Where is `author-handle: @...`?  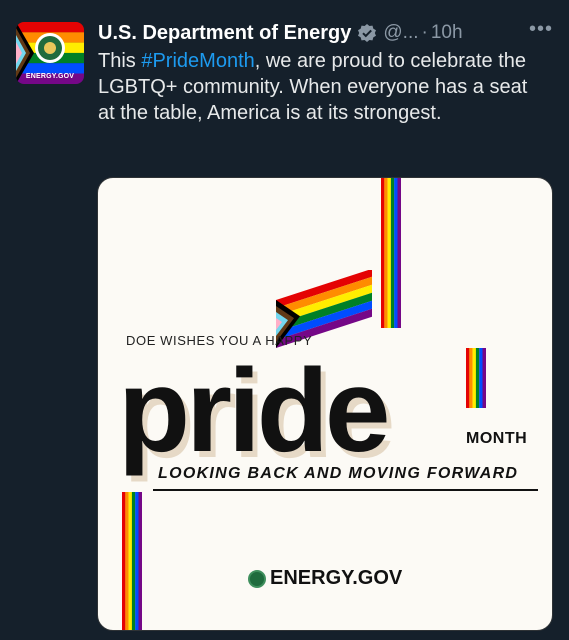 author-handle: @... is located at coordinates (400, 33).